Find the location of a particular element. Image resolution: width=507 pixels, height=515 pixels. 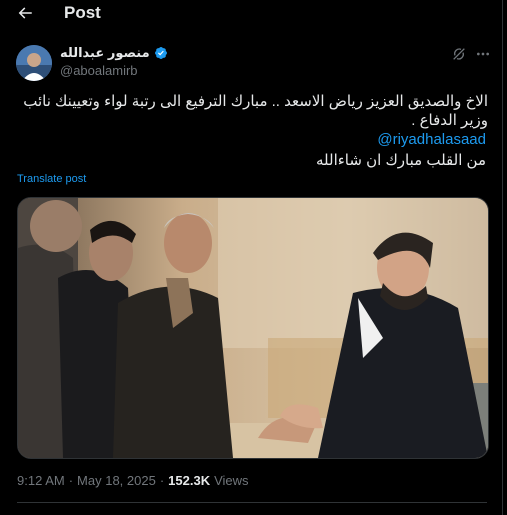

tweet-date: May 18, 2025 is located at coordinates (116, 480).